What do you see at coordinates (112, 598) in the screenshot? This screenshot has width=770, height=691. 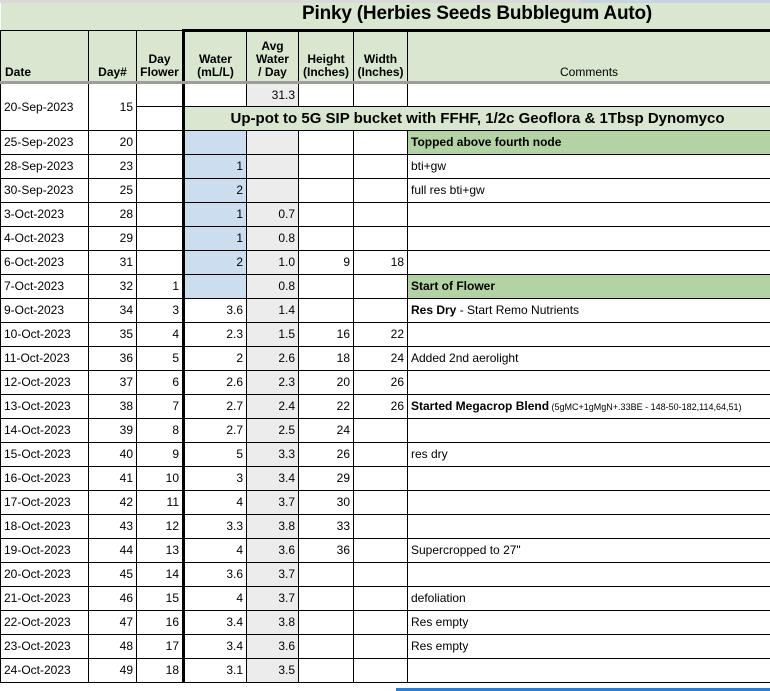 I see `cell-day-number: 46` at bounding box center [112, 598].